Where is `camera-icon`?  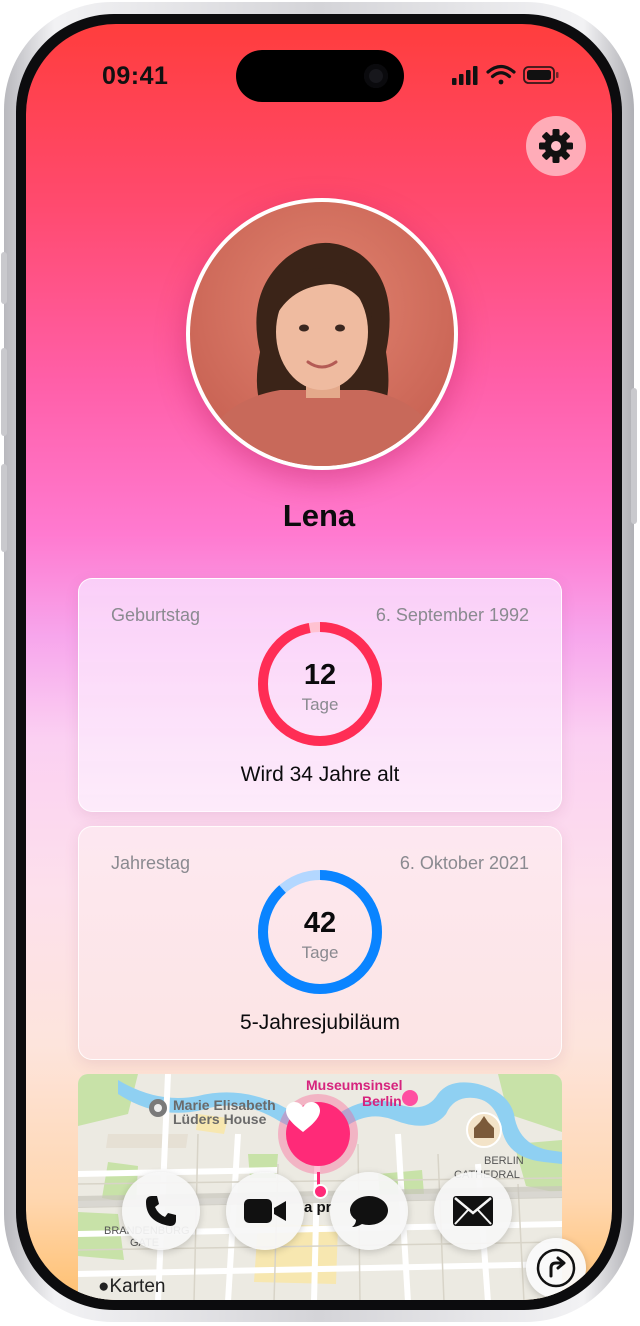 camera-icon is located at coordinates (376, 76).